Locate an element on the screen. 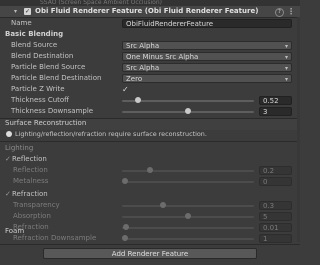 The height and width of the screenshot is (265, 320). thickness-cutoff-label: Thickness Cutoff is located at coordinates (40, 100).